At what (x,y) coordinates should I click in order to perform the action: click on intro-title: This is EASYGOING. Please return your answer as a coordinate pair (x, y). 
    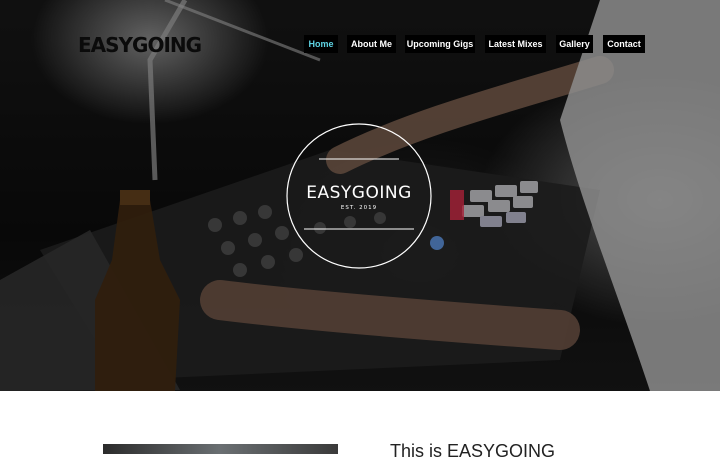
    Looking at the image, I should click on (473, 451).